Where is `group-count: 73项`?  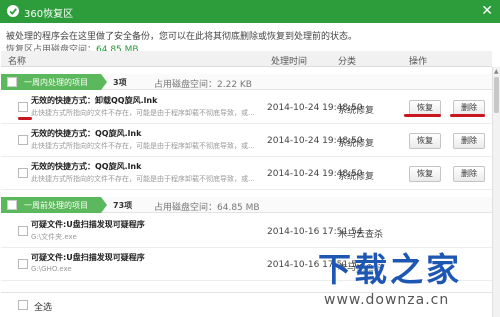
group-count: 73项 is located at coordinates (123, 205).